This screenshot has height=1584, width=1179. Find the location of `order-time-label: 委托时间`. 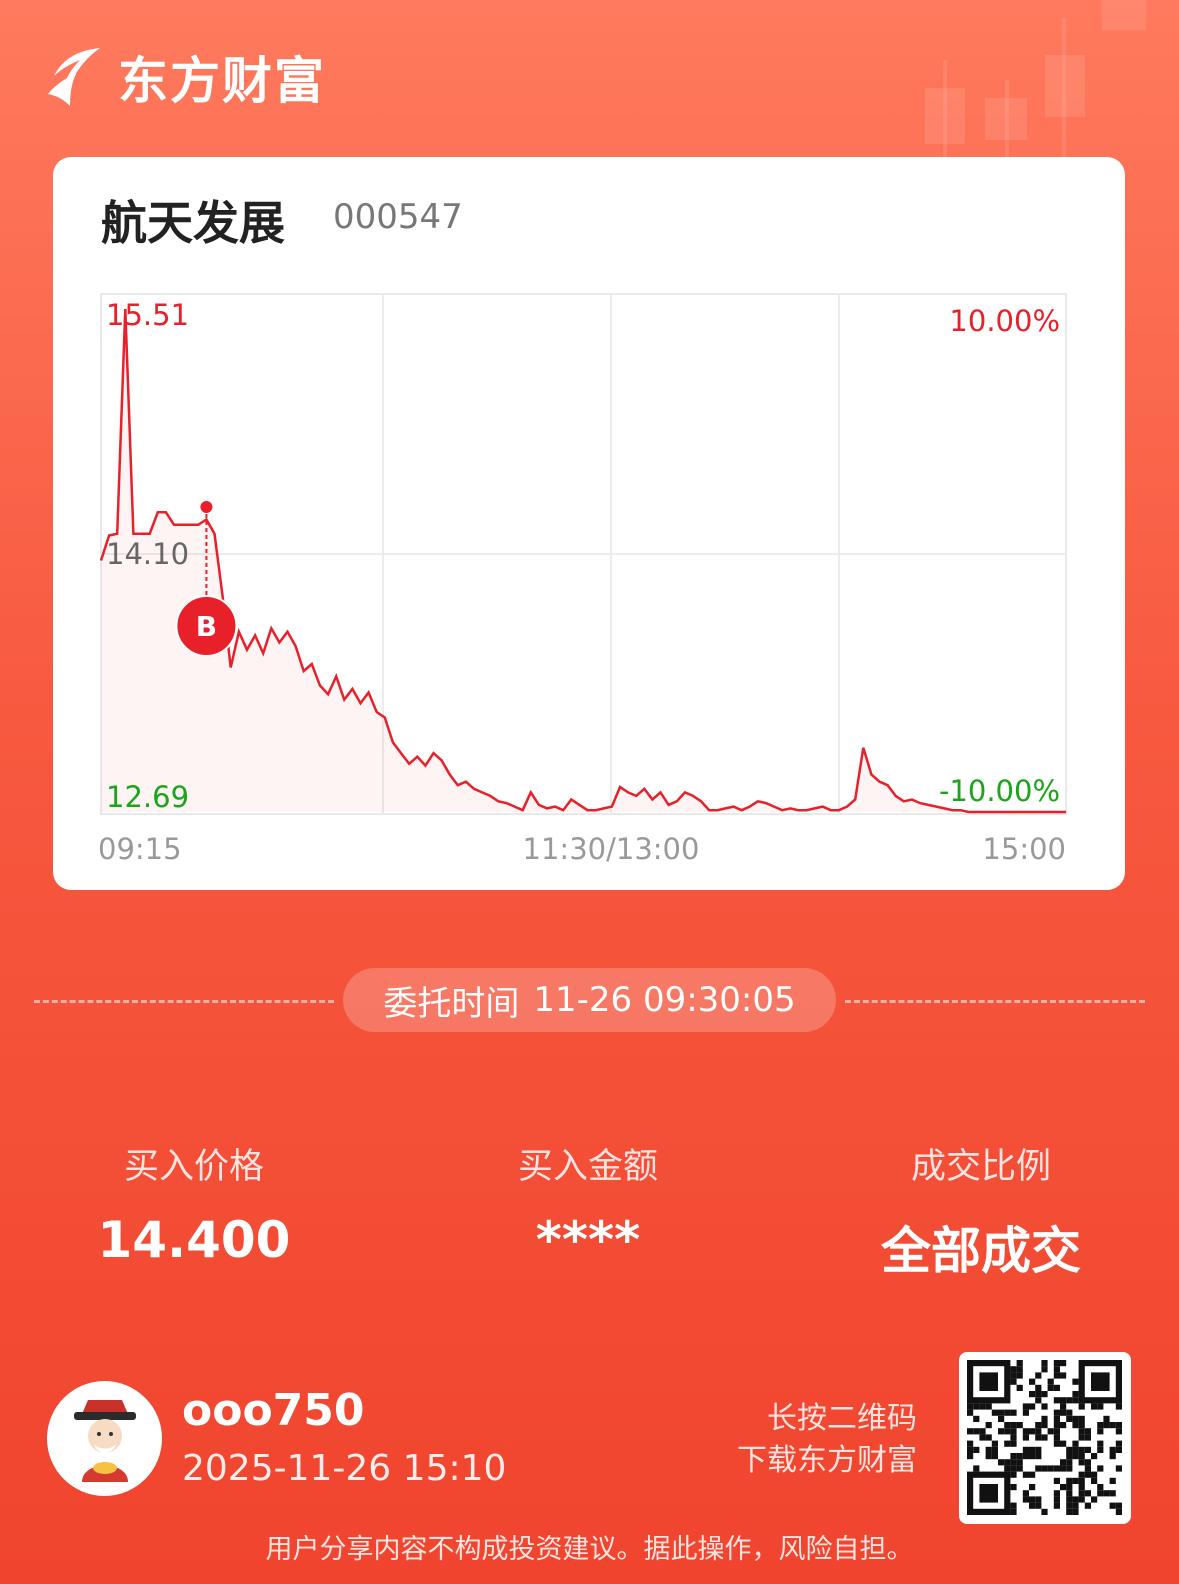

order-time-label: 委托时间 is located at coordinates (451, 1003).